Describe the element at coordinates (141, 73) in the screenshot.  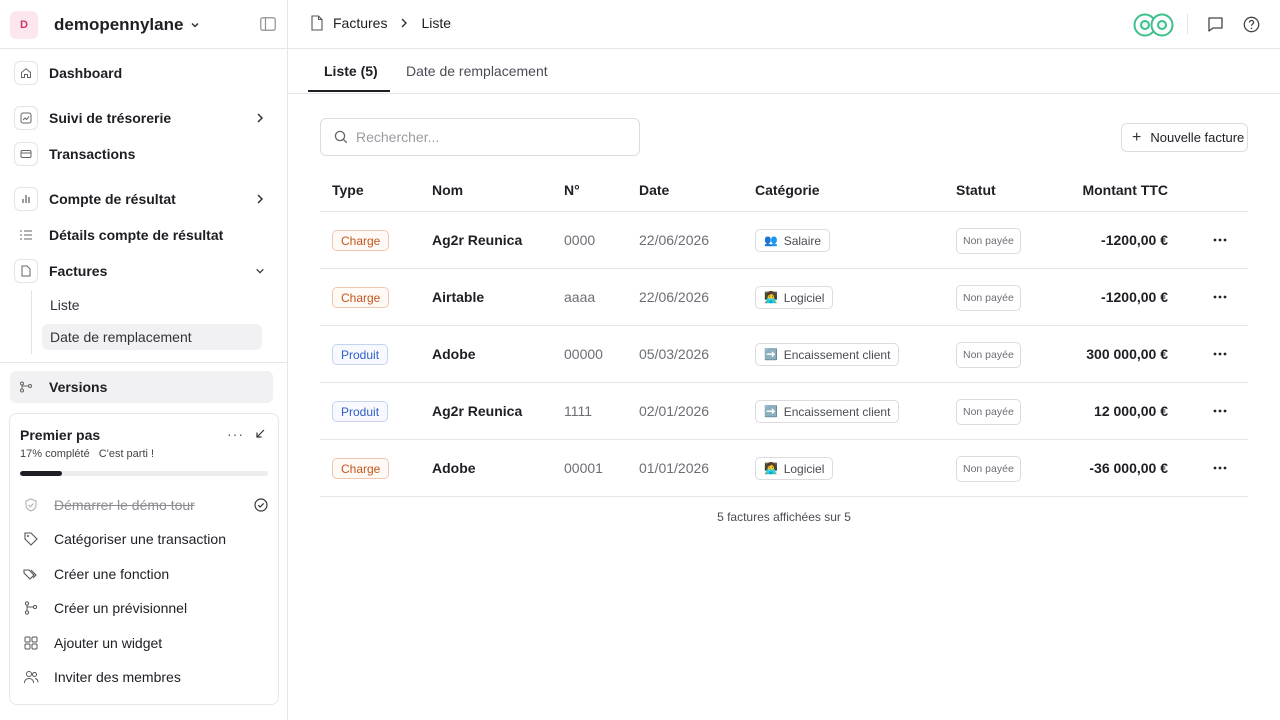
I see `nav-dashboard: Dashboard` at that location.